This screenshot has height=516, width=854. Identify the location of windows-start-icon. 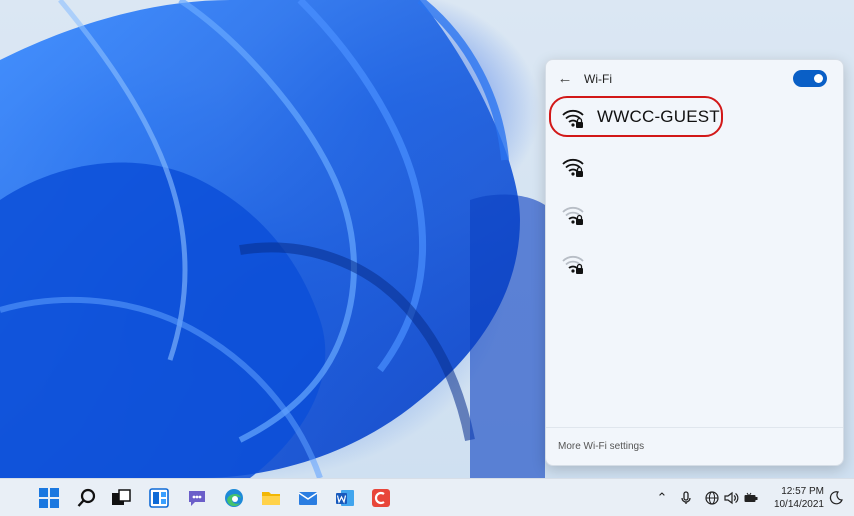
(49, 498).